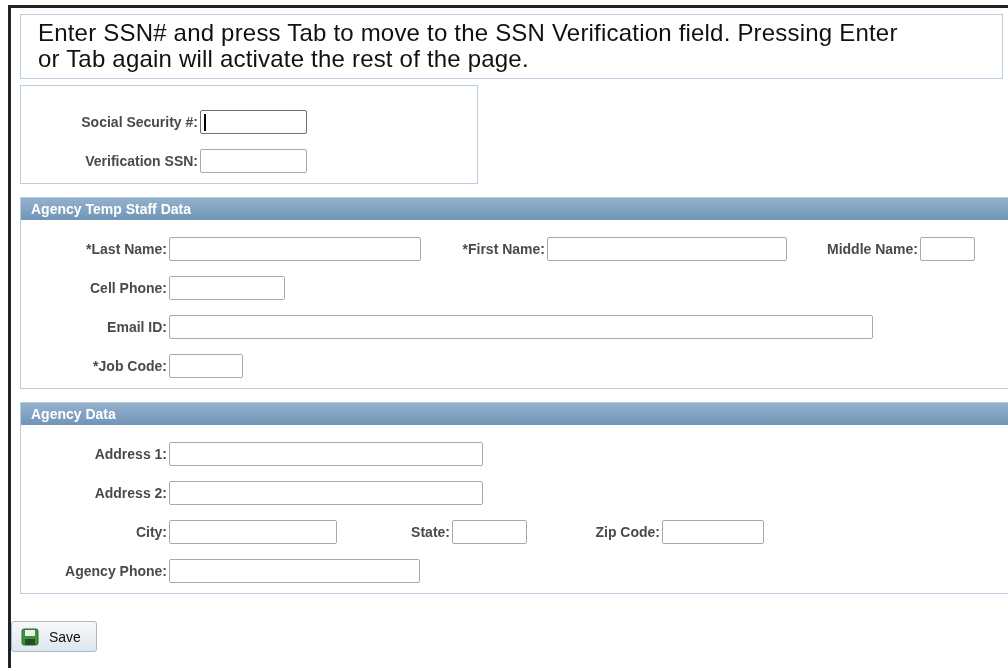 This screenshot has width=1008, height=671. What do you see at coordinates (627, 532) in the screenshot?
I see `field-label: Zip Code:` at bounding box center [627, 532].